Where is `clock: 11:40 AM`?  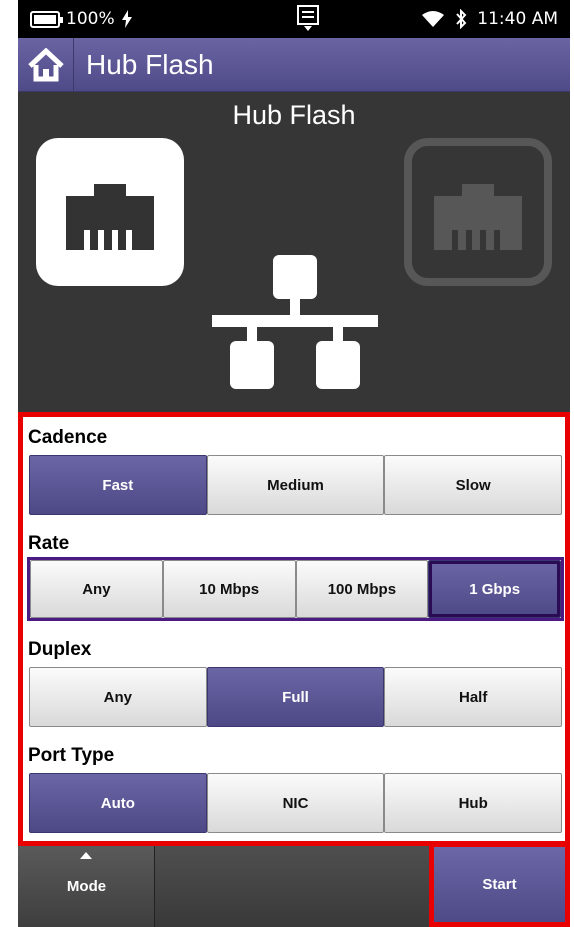 clock: 11:40 AM is located at coordinates (517, 19).